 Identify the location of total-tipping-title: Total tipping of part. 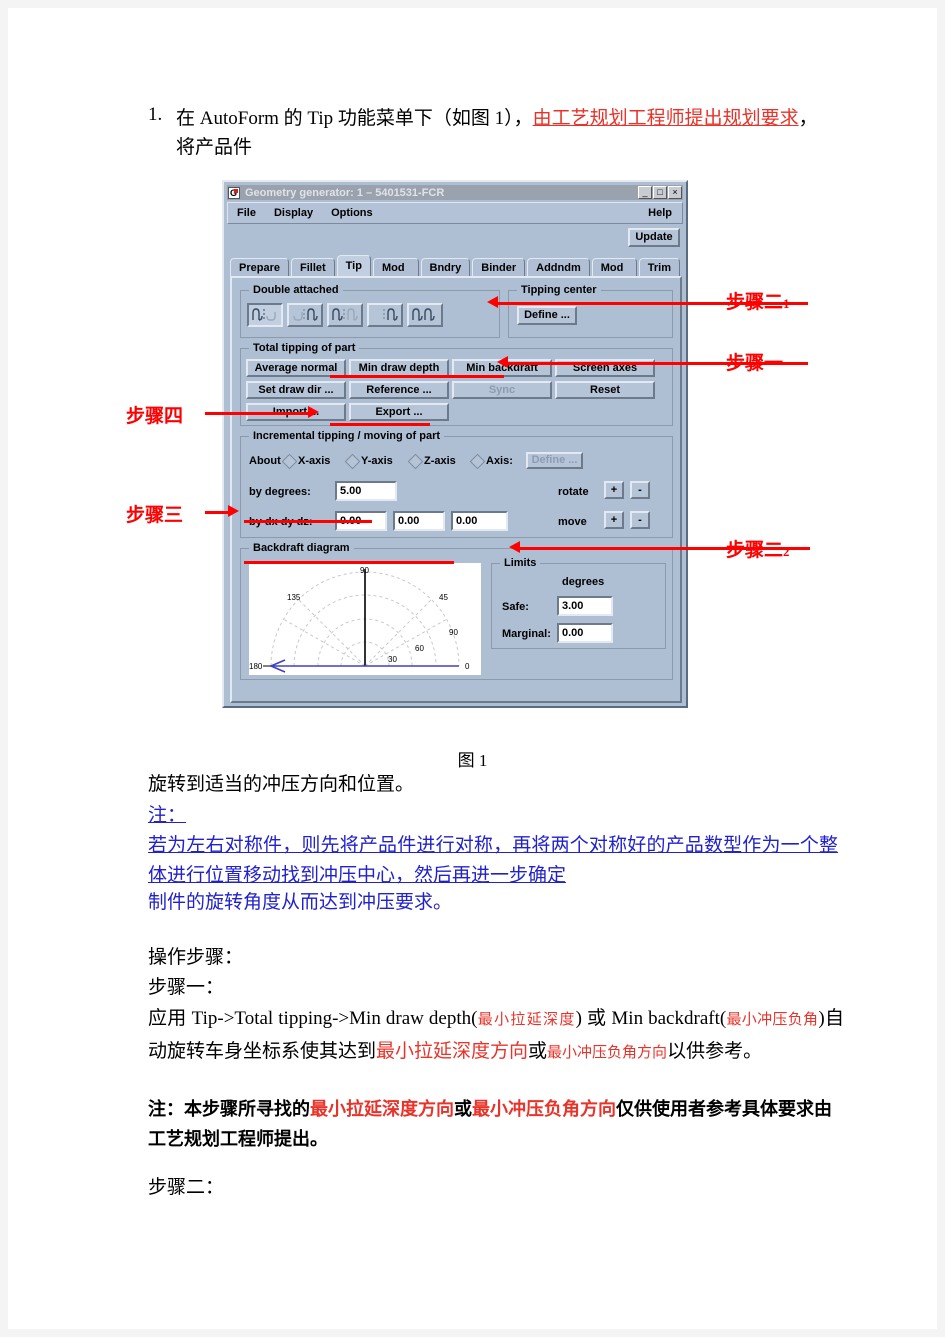
(304, 348).